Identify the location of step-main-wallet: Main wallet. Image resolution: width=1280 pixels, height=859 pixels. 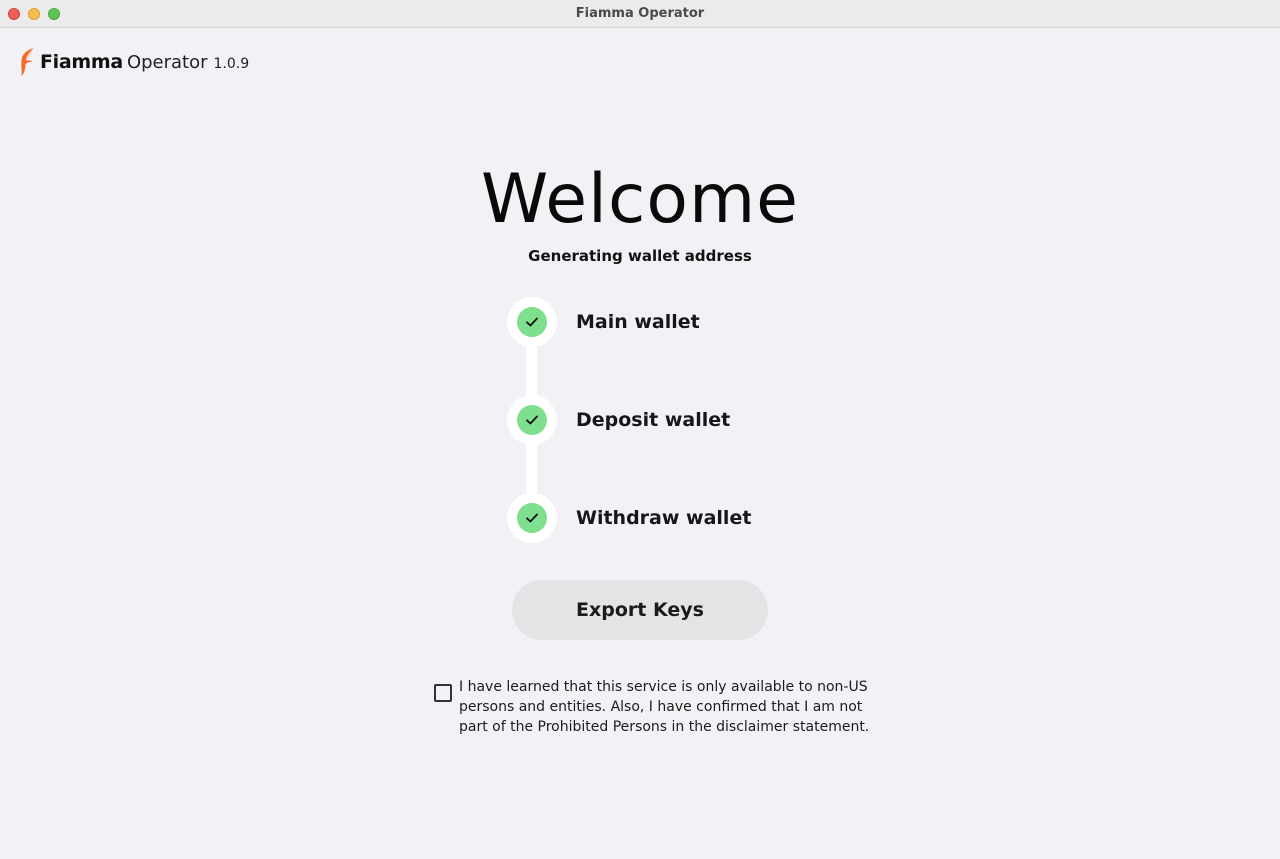
(603, 322).